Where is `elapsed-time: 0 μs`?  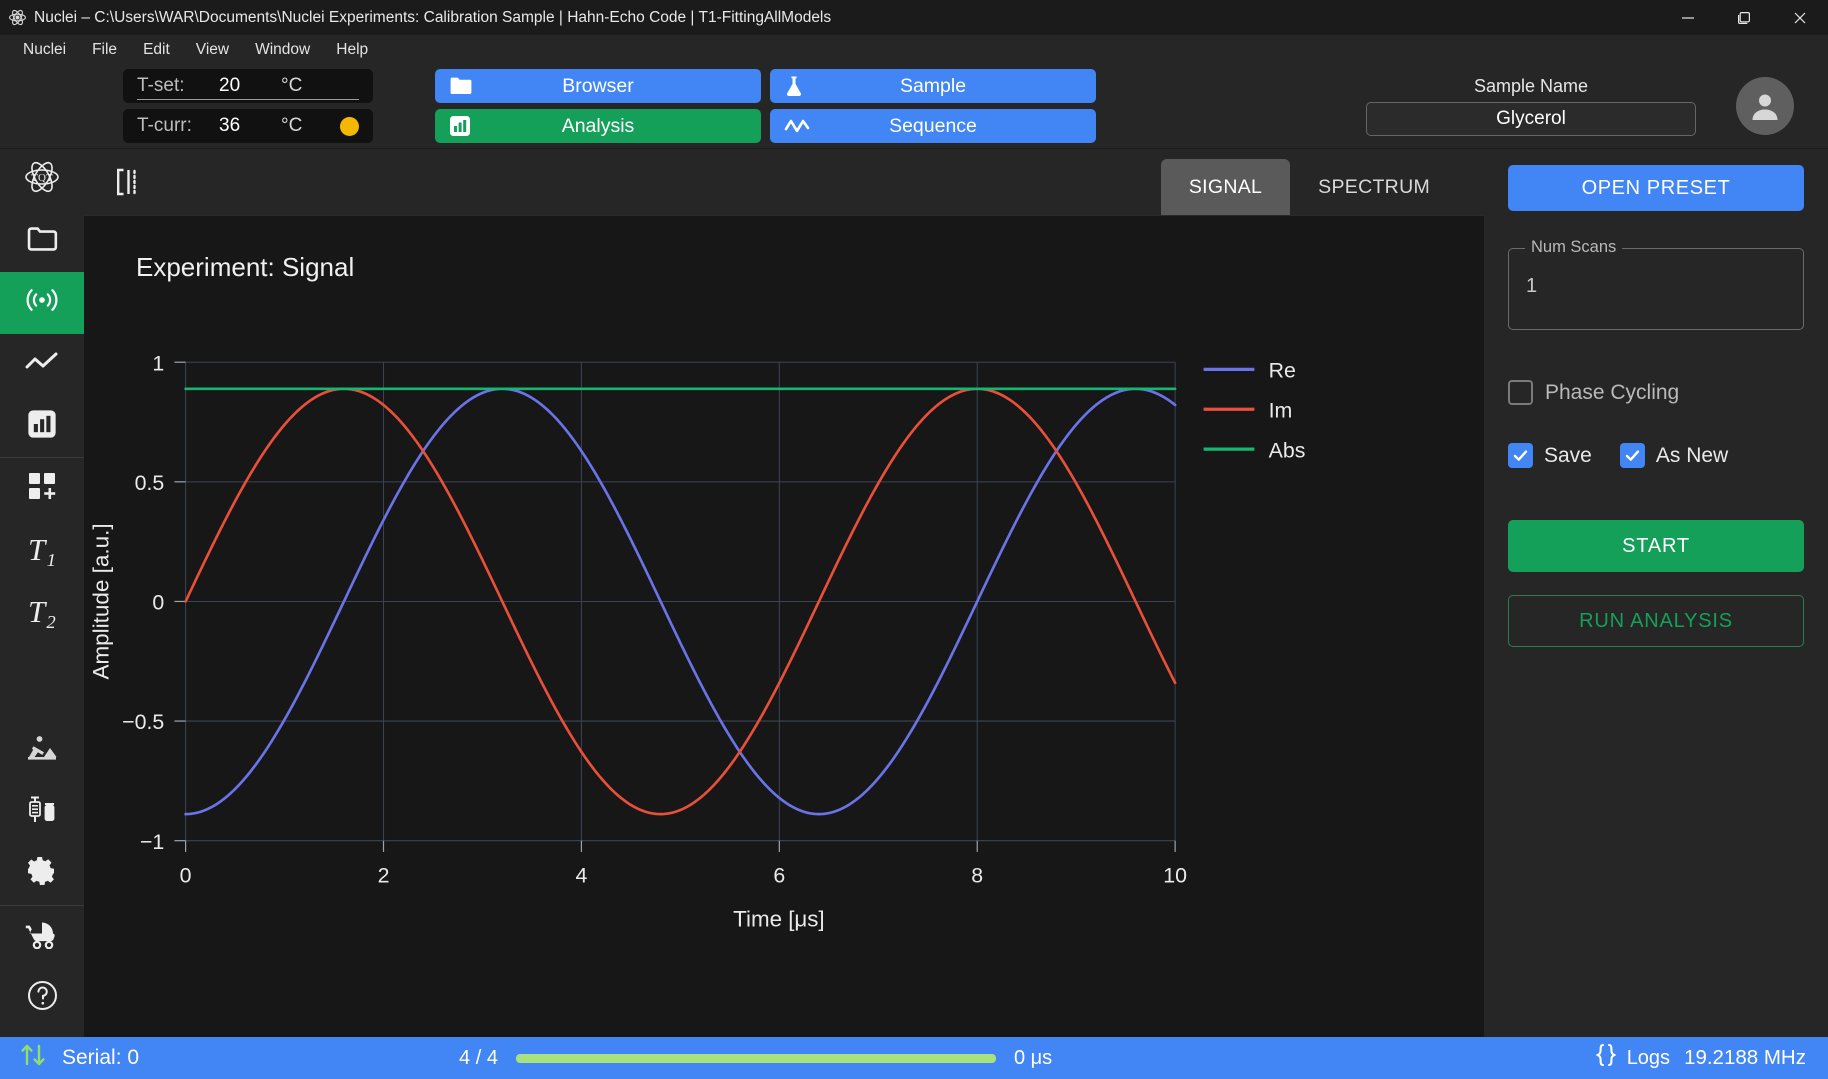
elapsed-time: 0 μs is located at coordinates (1033, 1057).